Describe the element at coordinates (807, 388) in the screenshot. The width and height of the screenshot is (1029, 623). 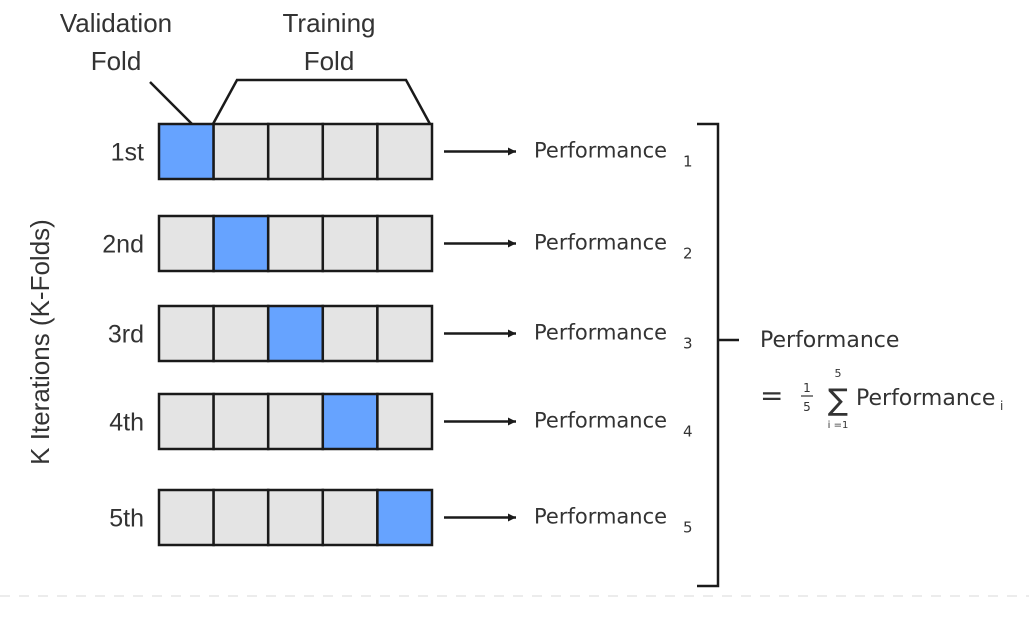
I see `fraction-numerator: 1` at that location.